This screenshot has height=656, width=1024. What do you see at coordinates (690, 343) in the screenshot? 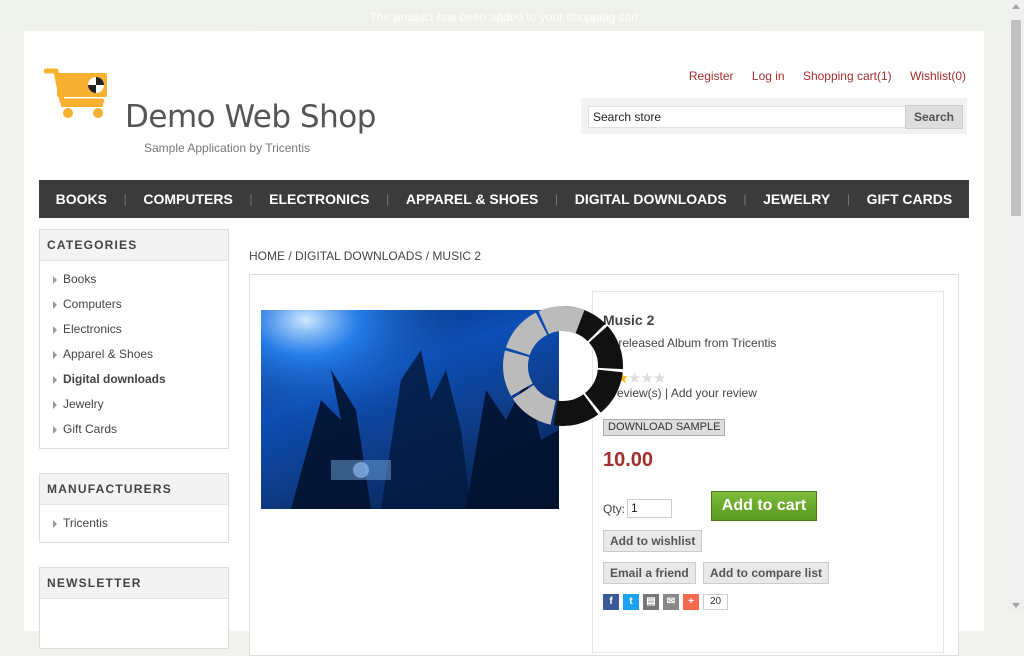
I see `product-short-description: Unreleased Album from Tricentis` at bounding box center [690, 343].